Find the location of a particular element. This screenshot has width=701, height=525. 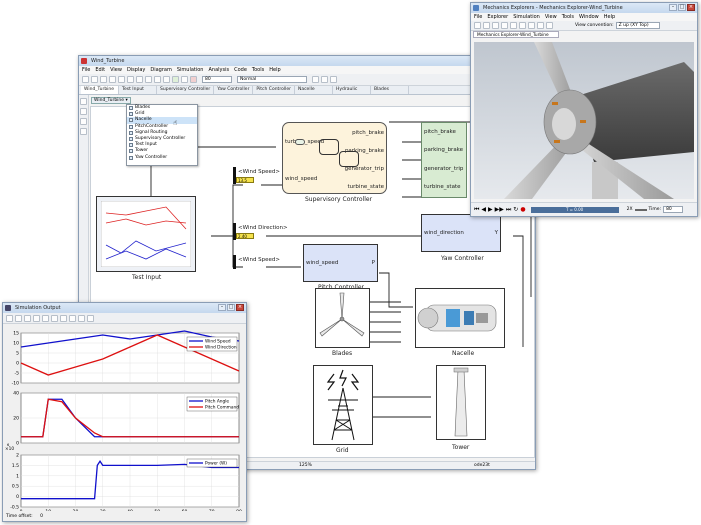

explorer-menu-simulation: Simulation is located at coordinates (526, 17).